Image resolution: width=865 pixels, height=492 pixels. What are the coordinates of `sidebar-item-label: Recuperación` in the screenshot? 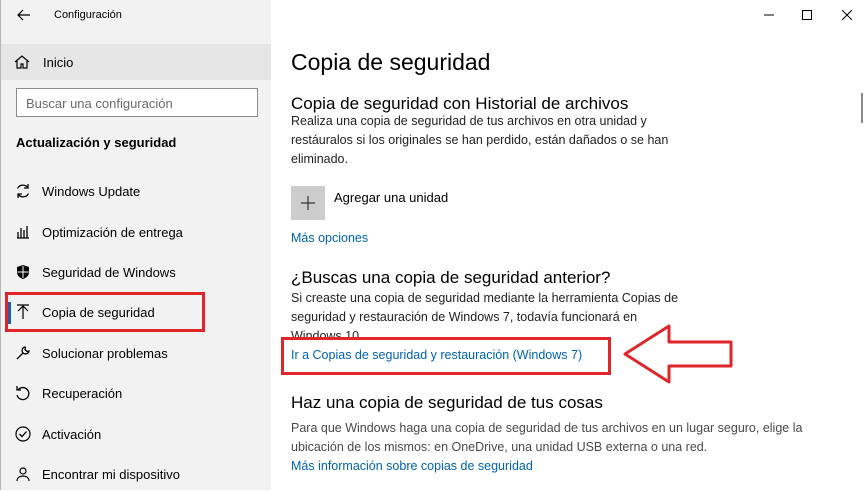 It's located at (82, 393).